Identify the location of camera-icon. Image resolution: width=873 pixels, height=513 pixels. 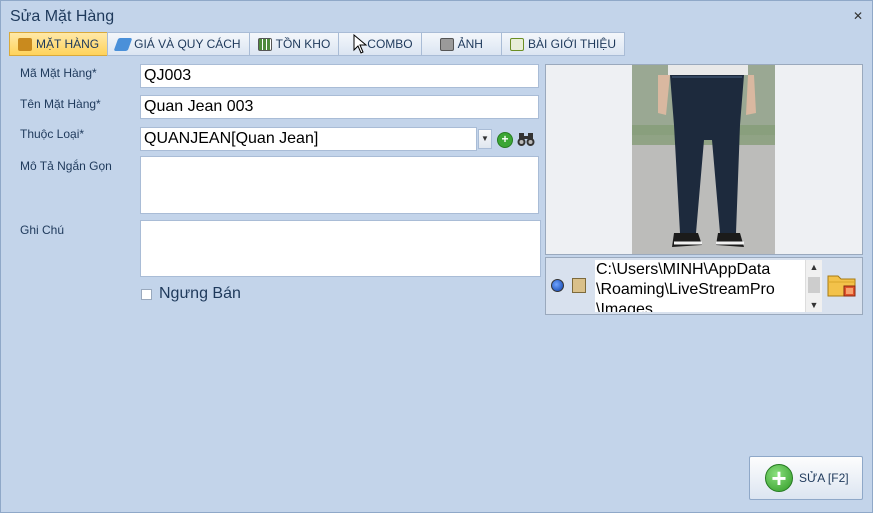
(557, 285).